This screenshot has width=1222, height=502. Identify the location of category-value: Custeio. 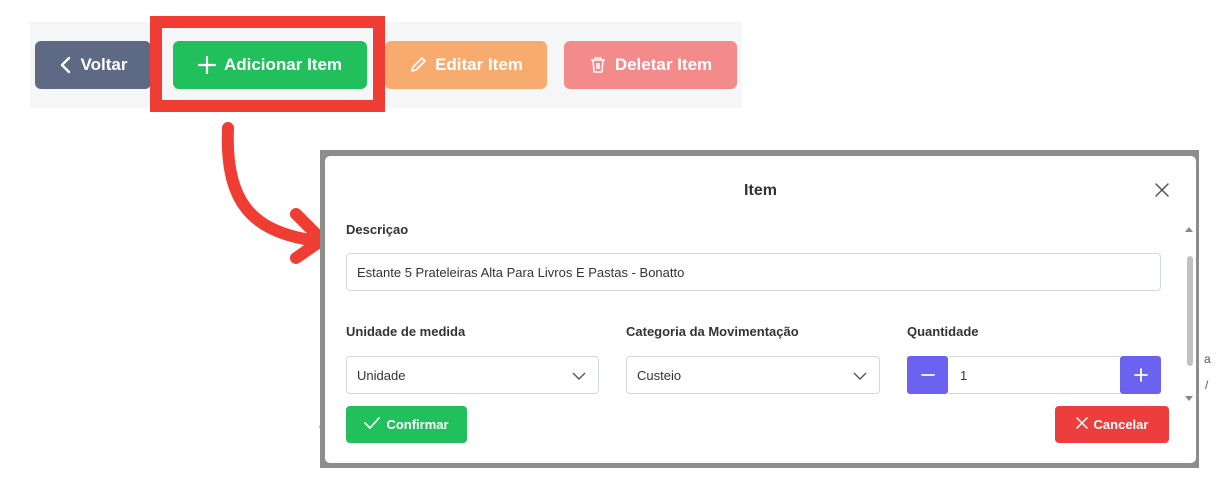
(659, 375).